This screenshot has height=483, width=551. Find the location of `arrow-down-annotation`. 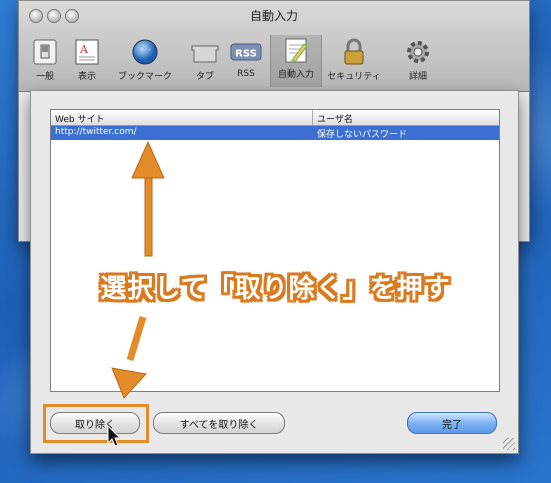

arrow-down-annotation is located at coordinates (129, 357).